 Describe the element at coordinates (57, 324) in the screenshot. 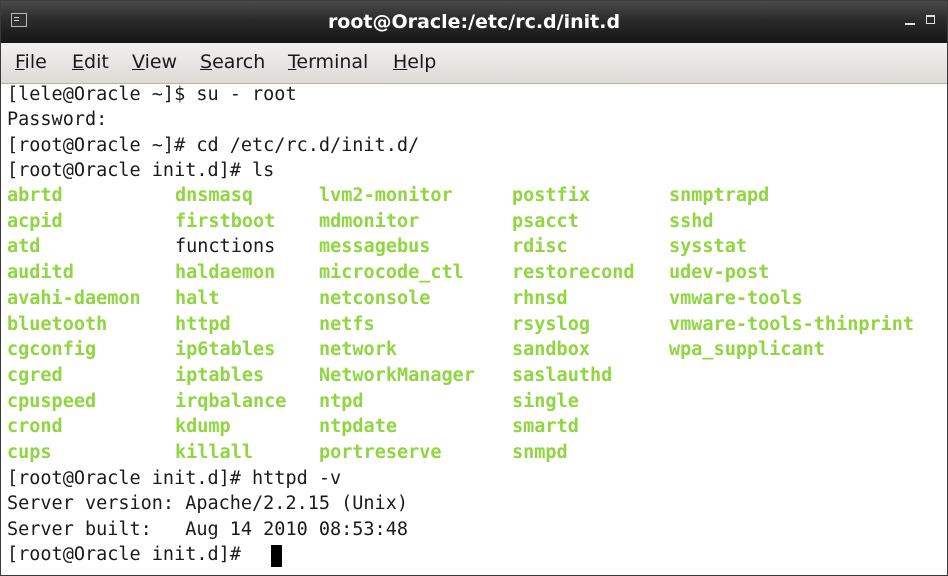

I see `ls-entry: bluetooth` at that location.